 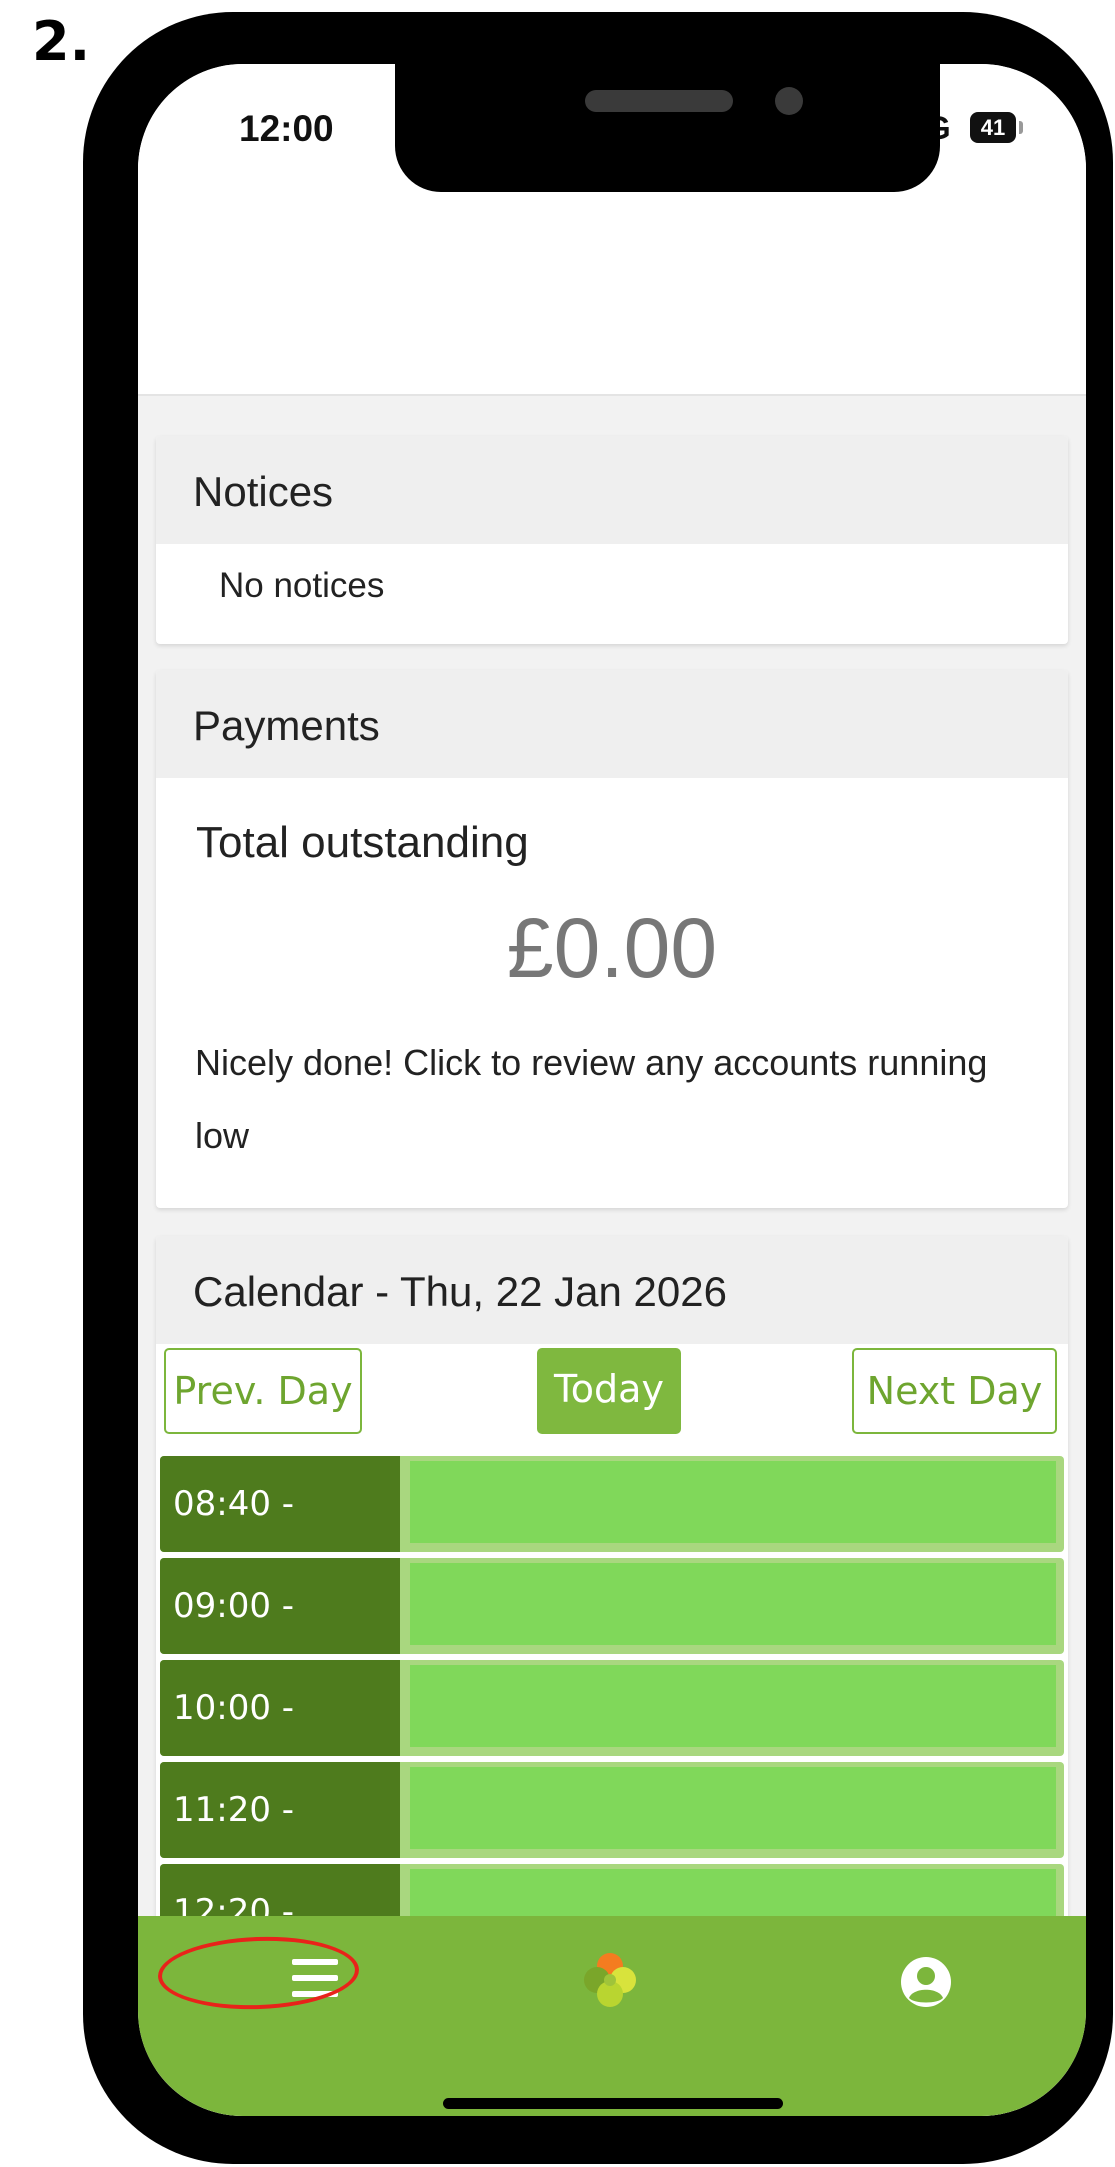 What do you see at coordinates (302, 585) in the screenshot?
I see `notices-empty-text: No notices` at bounding box center [302, 585].